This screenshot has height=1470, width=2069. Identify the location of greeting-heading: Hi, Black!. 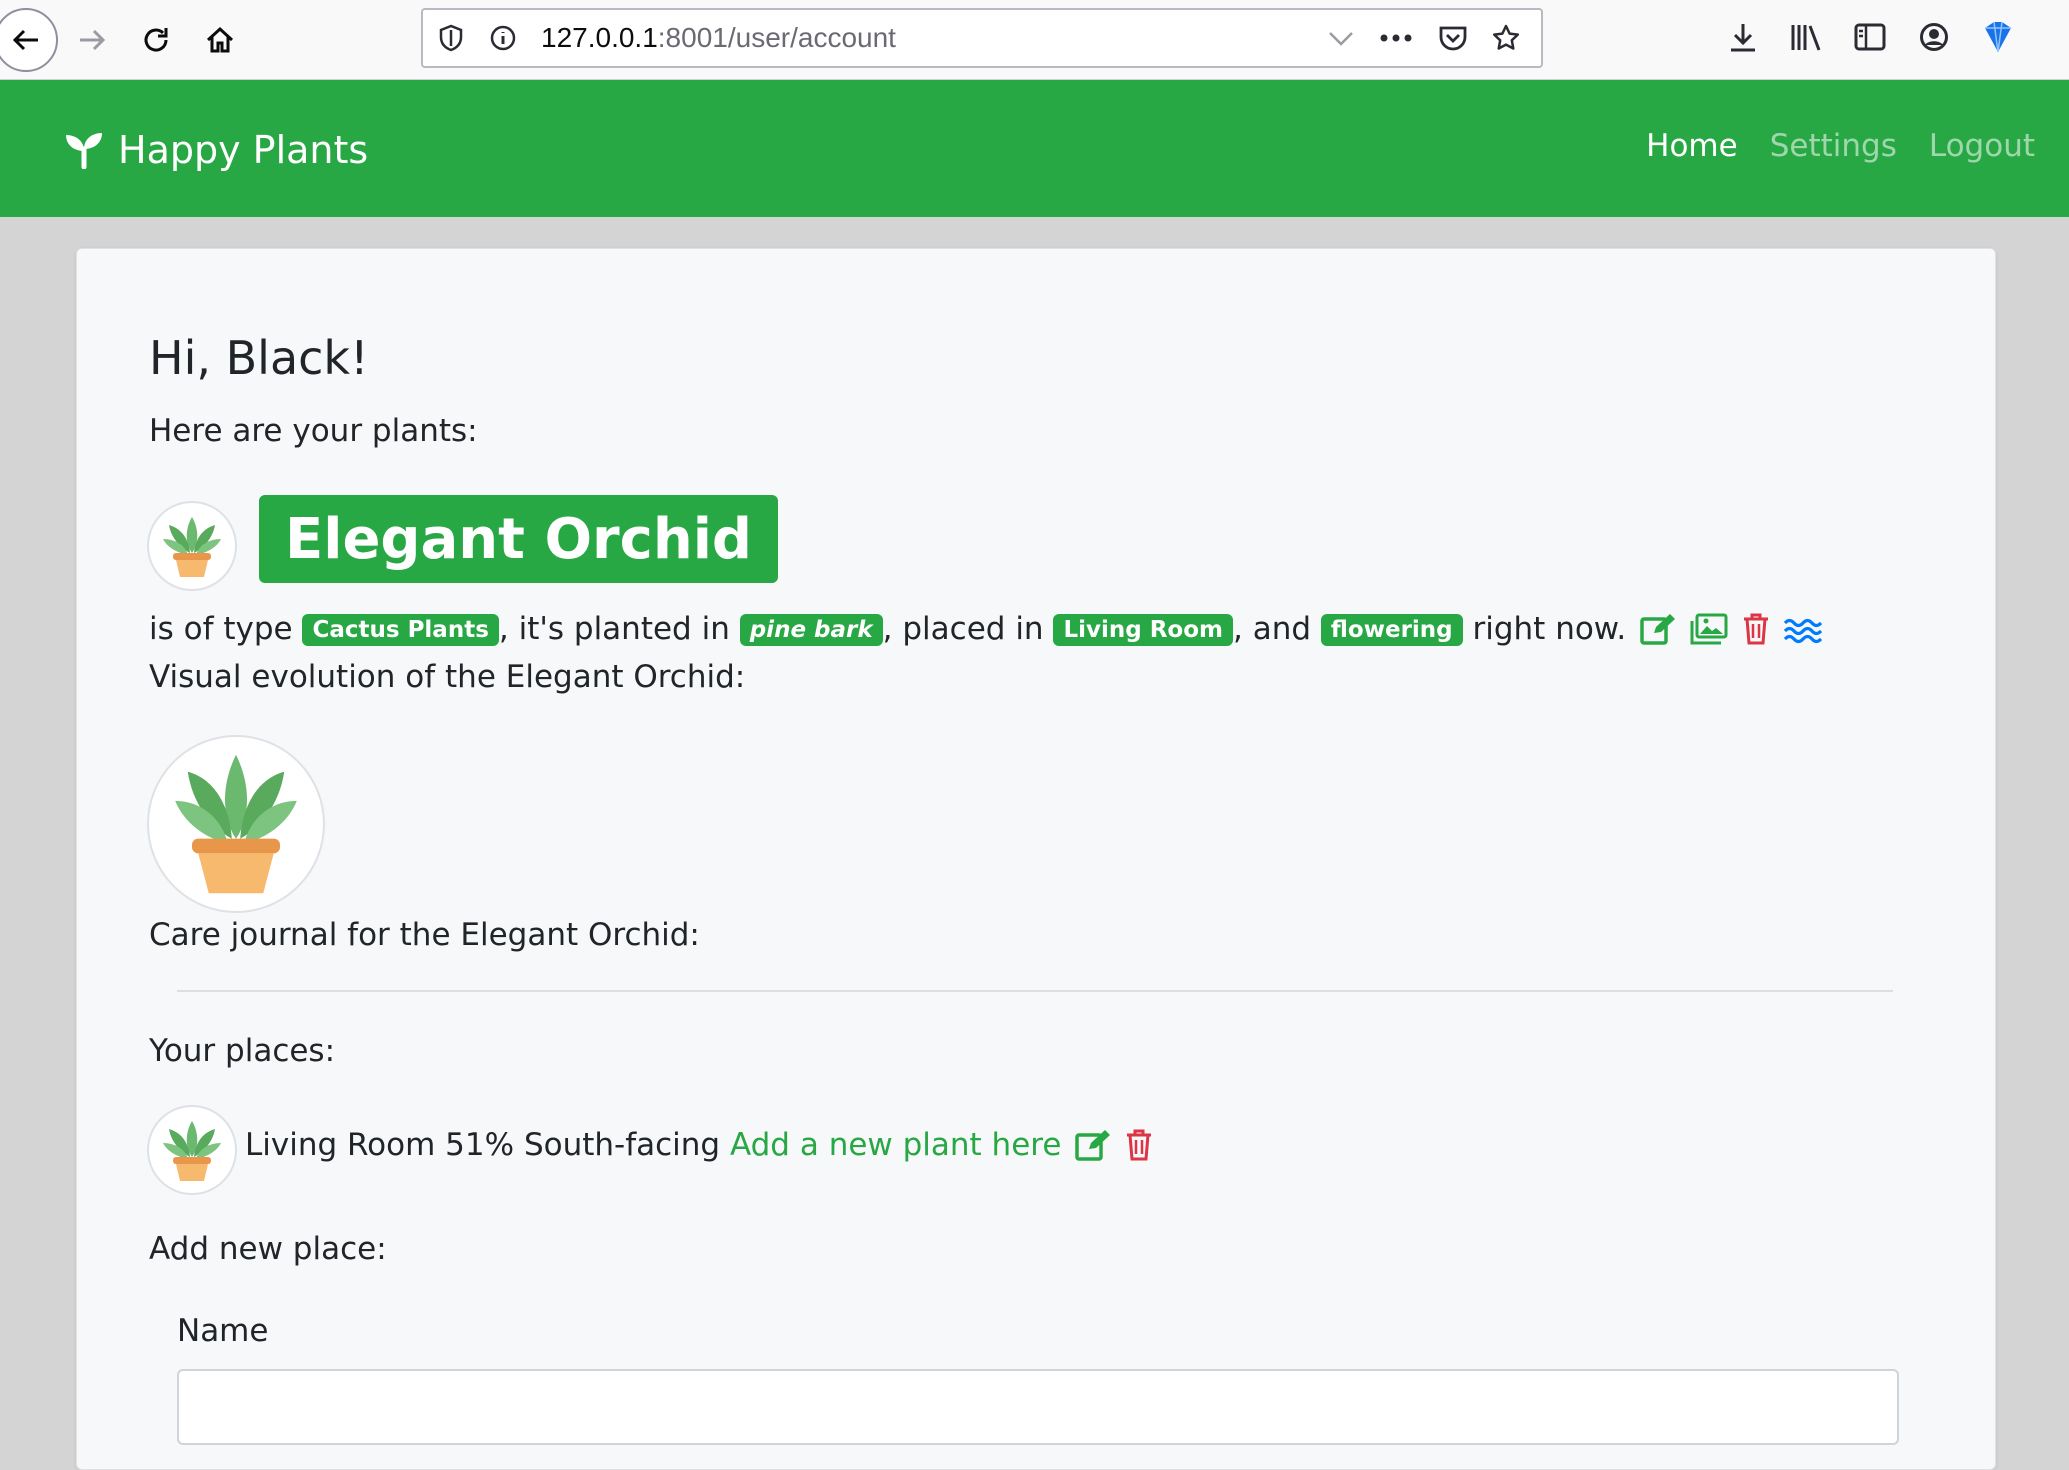
(259, 358).